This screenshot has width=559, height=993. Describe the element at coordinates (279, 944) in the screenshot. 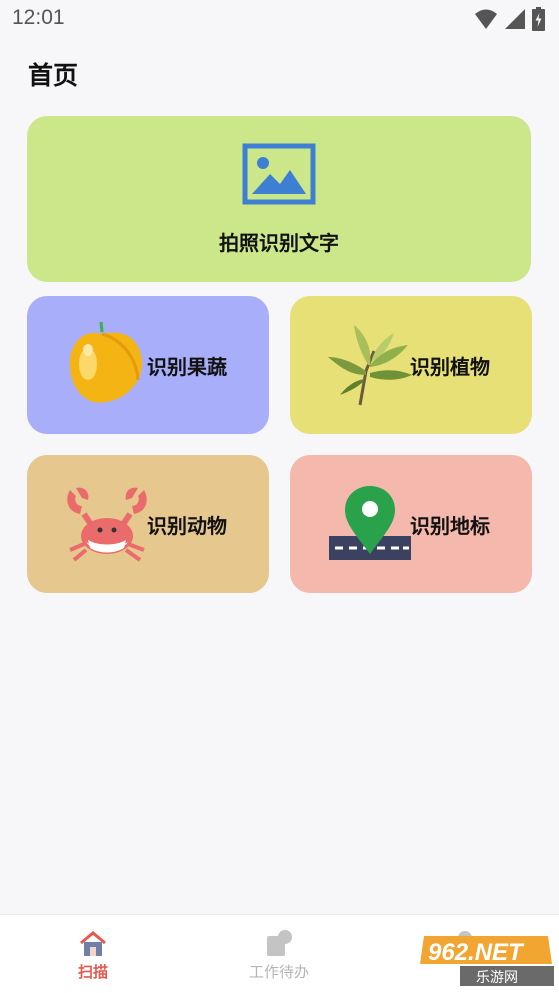

I see `todo-icon` at that location.